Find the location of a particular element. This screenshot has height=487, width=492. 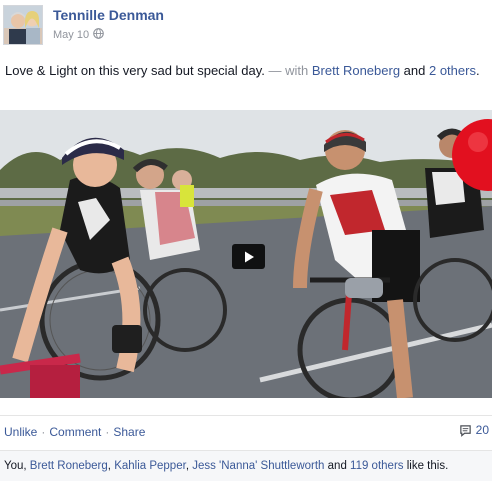

comment-button: Comment is located at coordinates (75, 432).